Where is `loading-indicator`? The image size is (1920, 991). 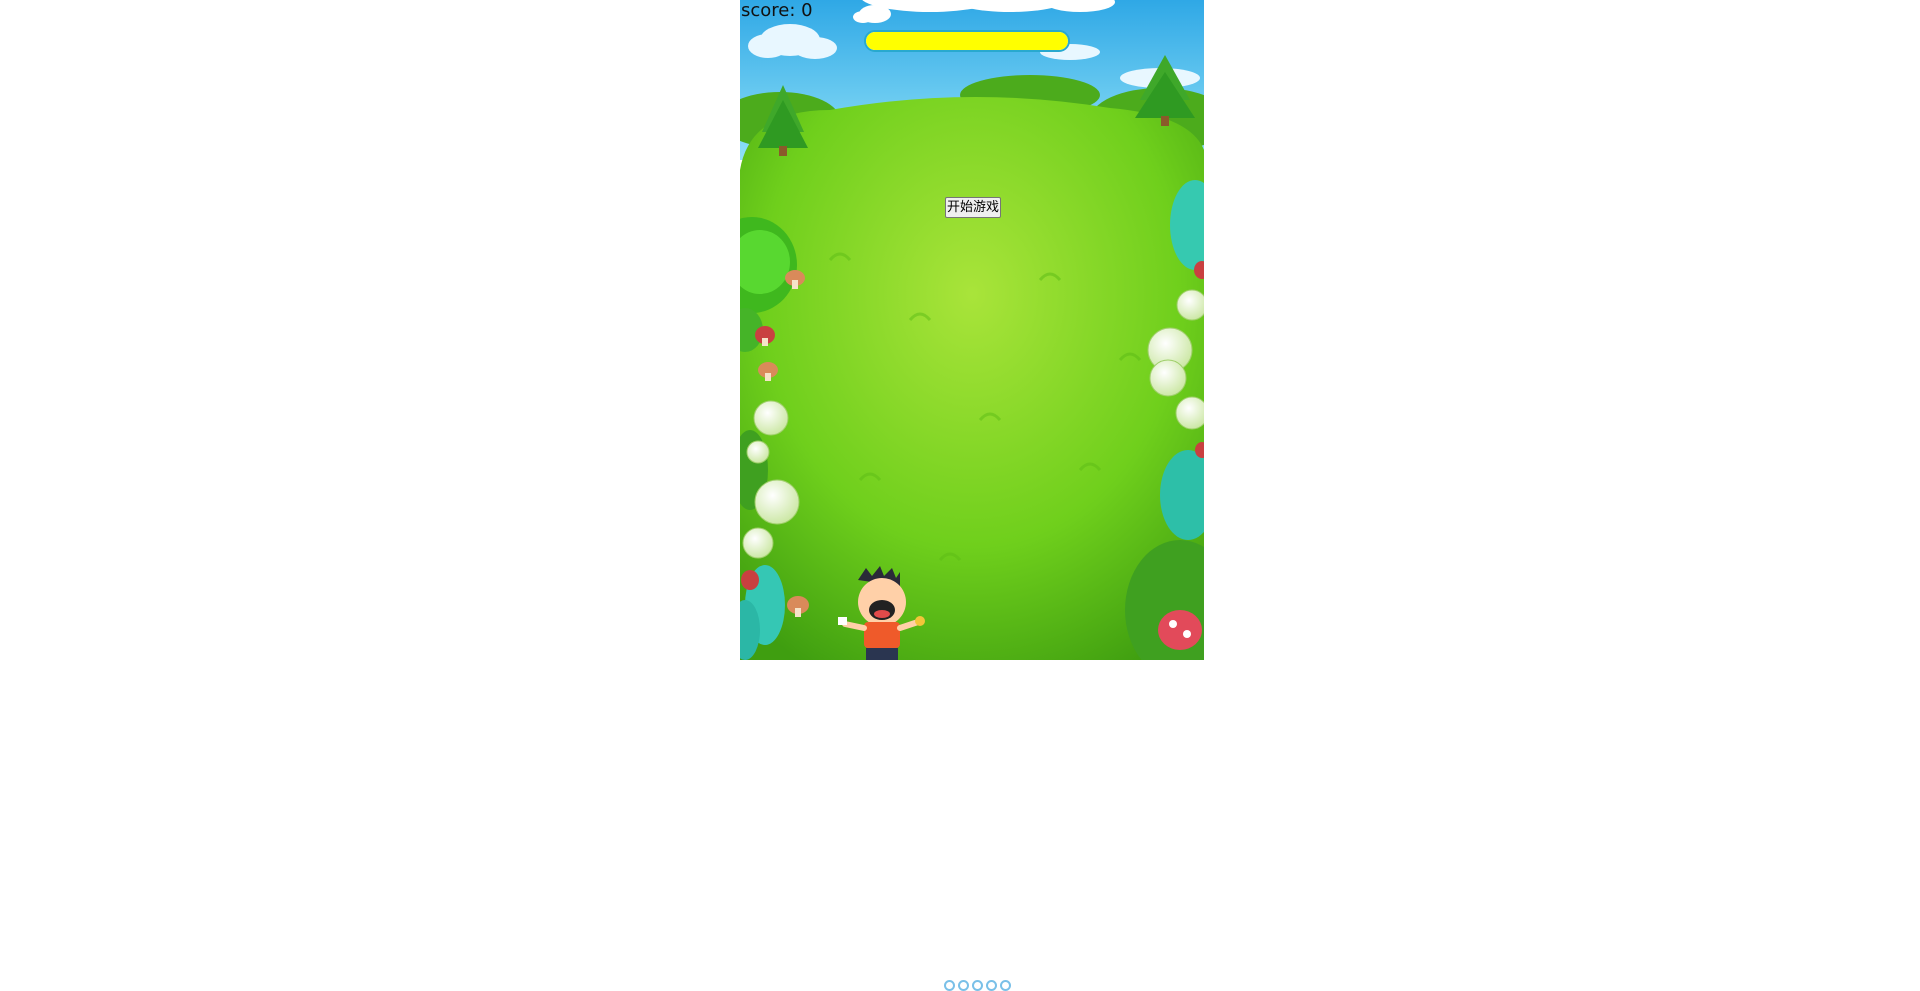
loading-indicator is located at coordinates (977, 985).